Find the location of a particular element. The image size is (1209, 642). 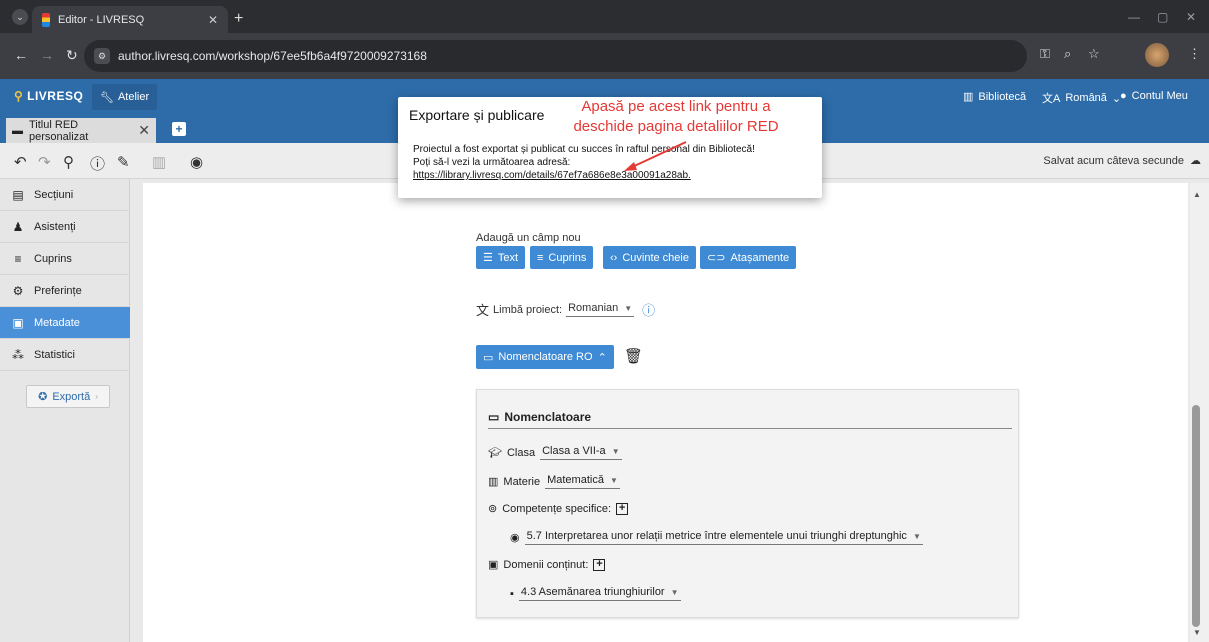

sidebar-item-label: Statistici is located at coordinates (54, 354).